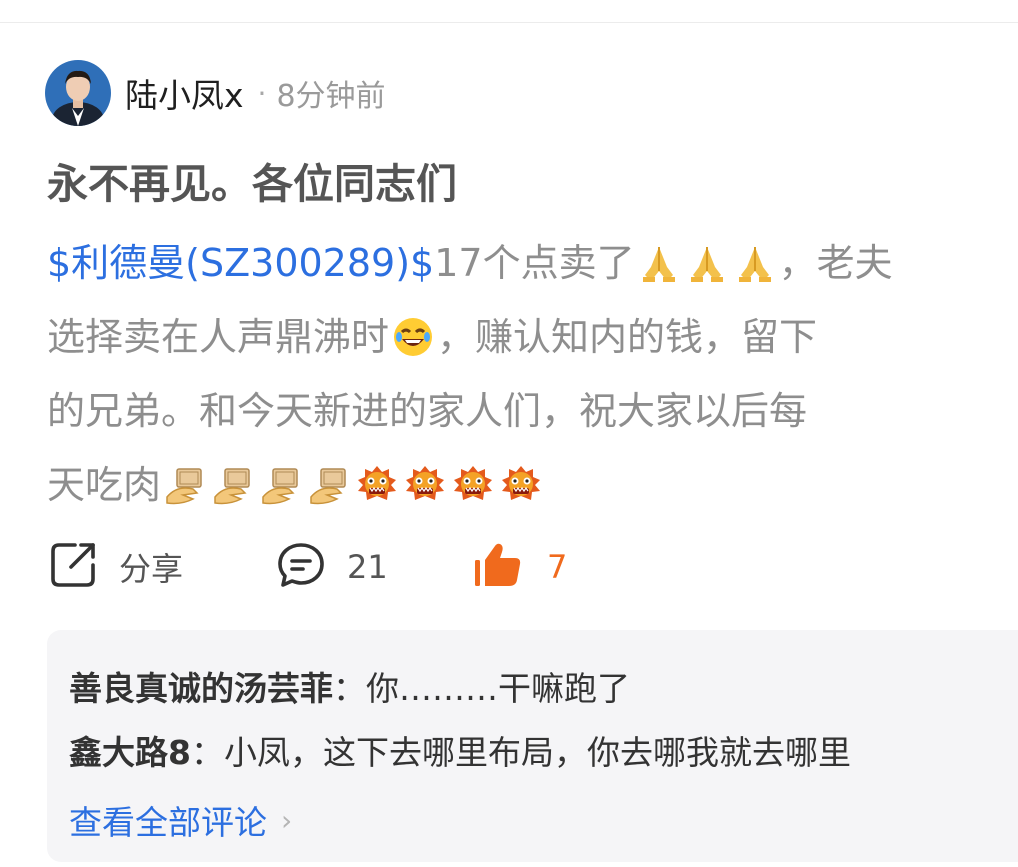 Image resolution: width=1018 pixels, height=867 pixels. I want to click on comment-user: 鑫大路8, so click(130, 752).